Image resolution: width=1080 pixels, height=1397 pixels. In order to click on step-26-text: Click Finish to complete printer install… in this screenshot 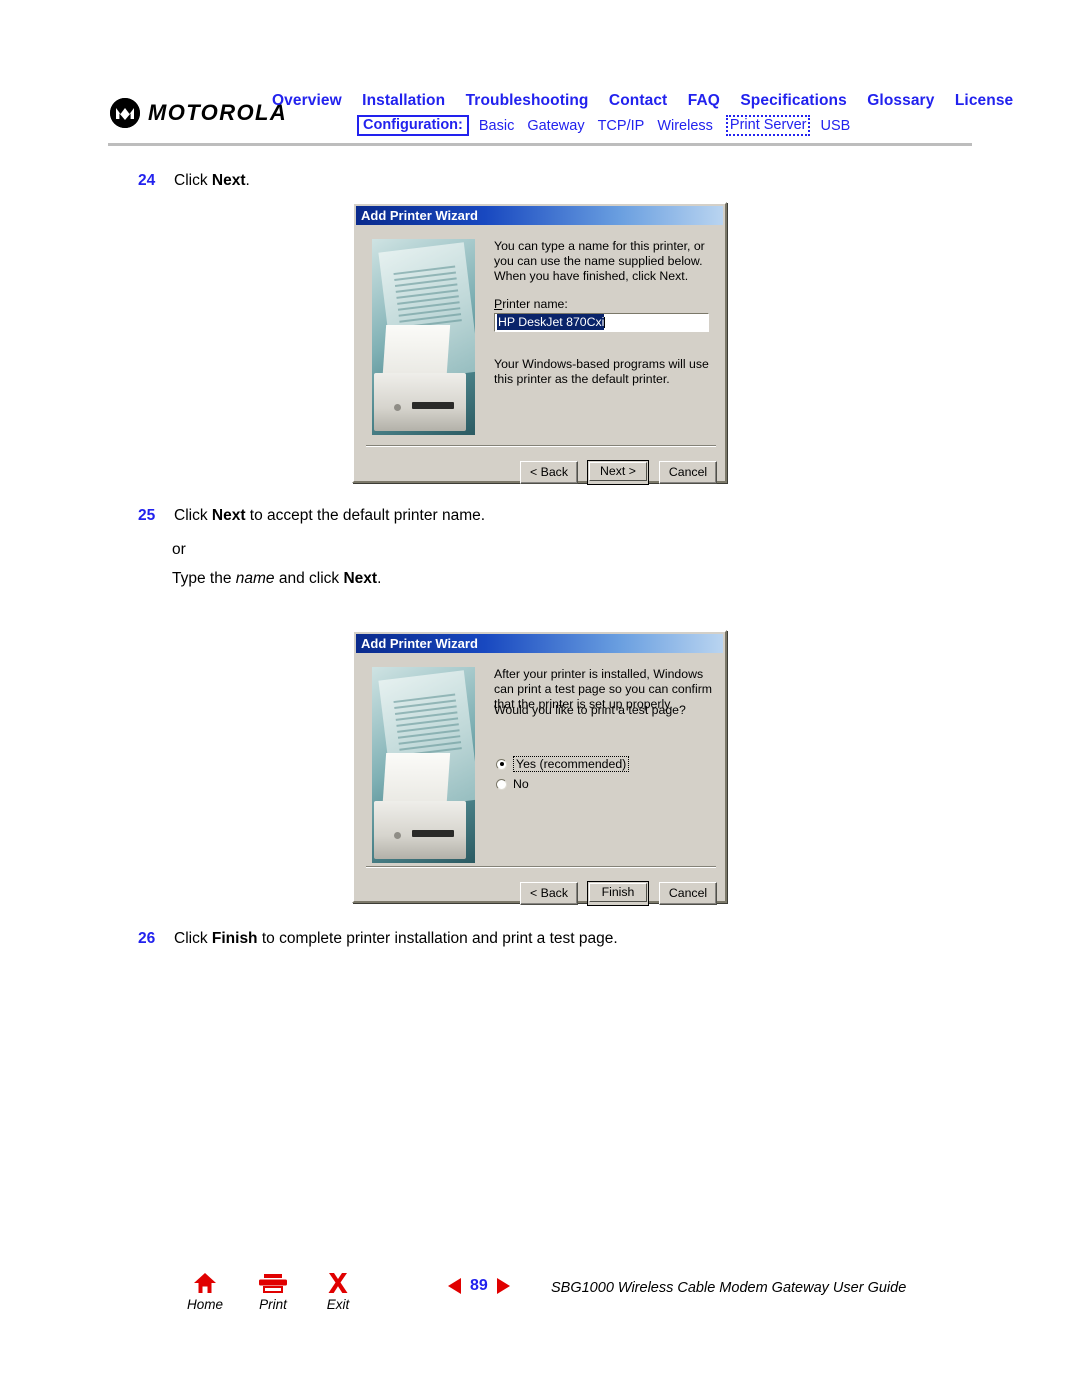, I will do `click(396, 938)`.